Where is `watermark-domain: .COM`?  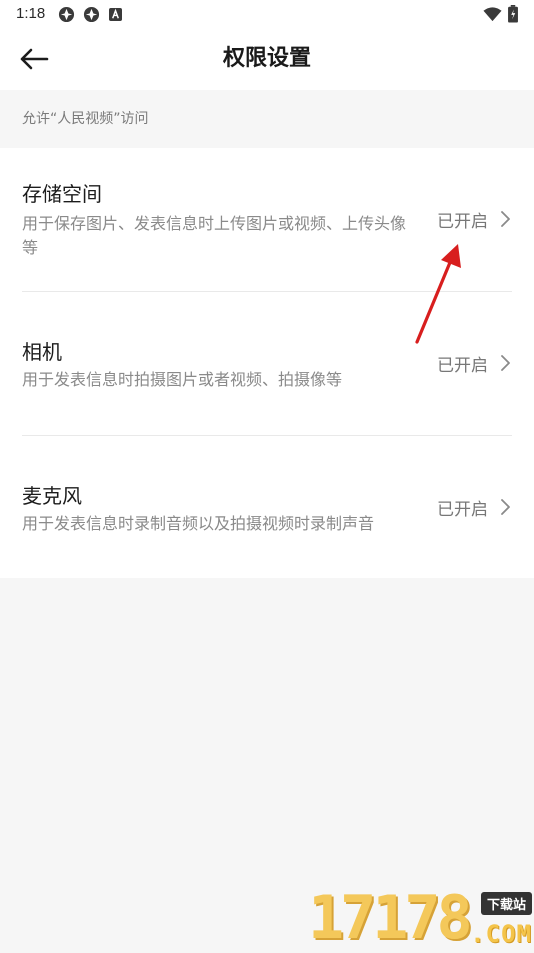 watermark-domain: .COM is located at coordinates (501, 934).